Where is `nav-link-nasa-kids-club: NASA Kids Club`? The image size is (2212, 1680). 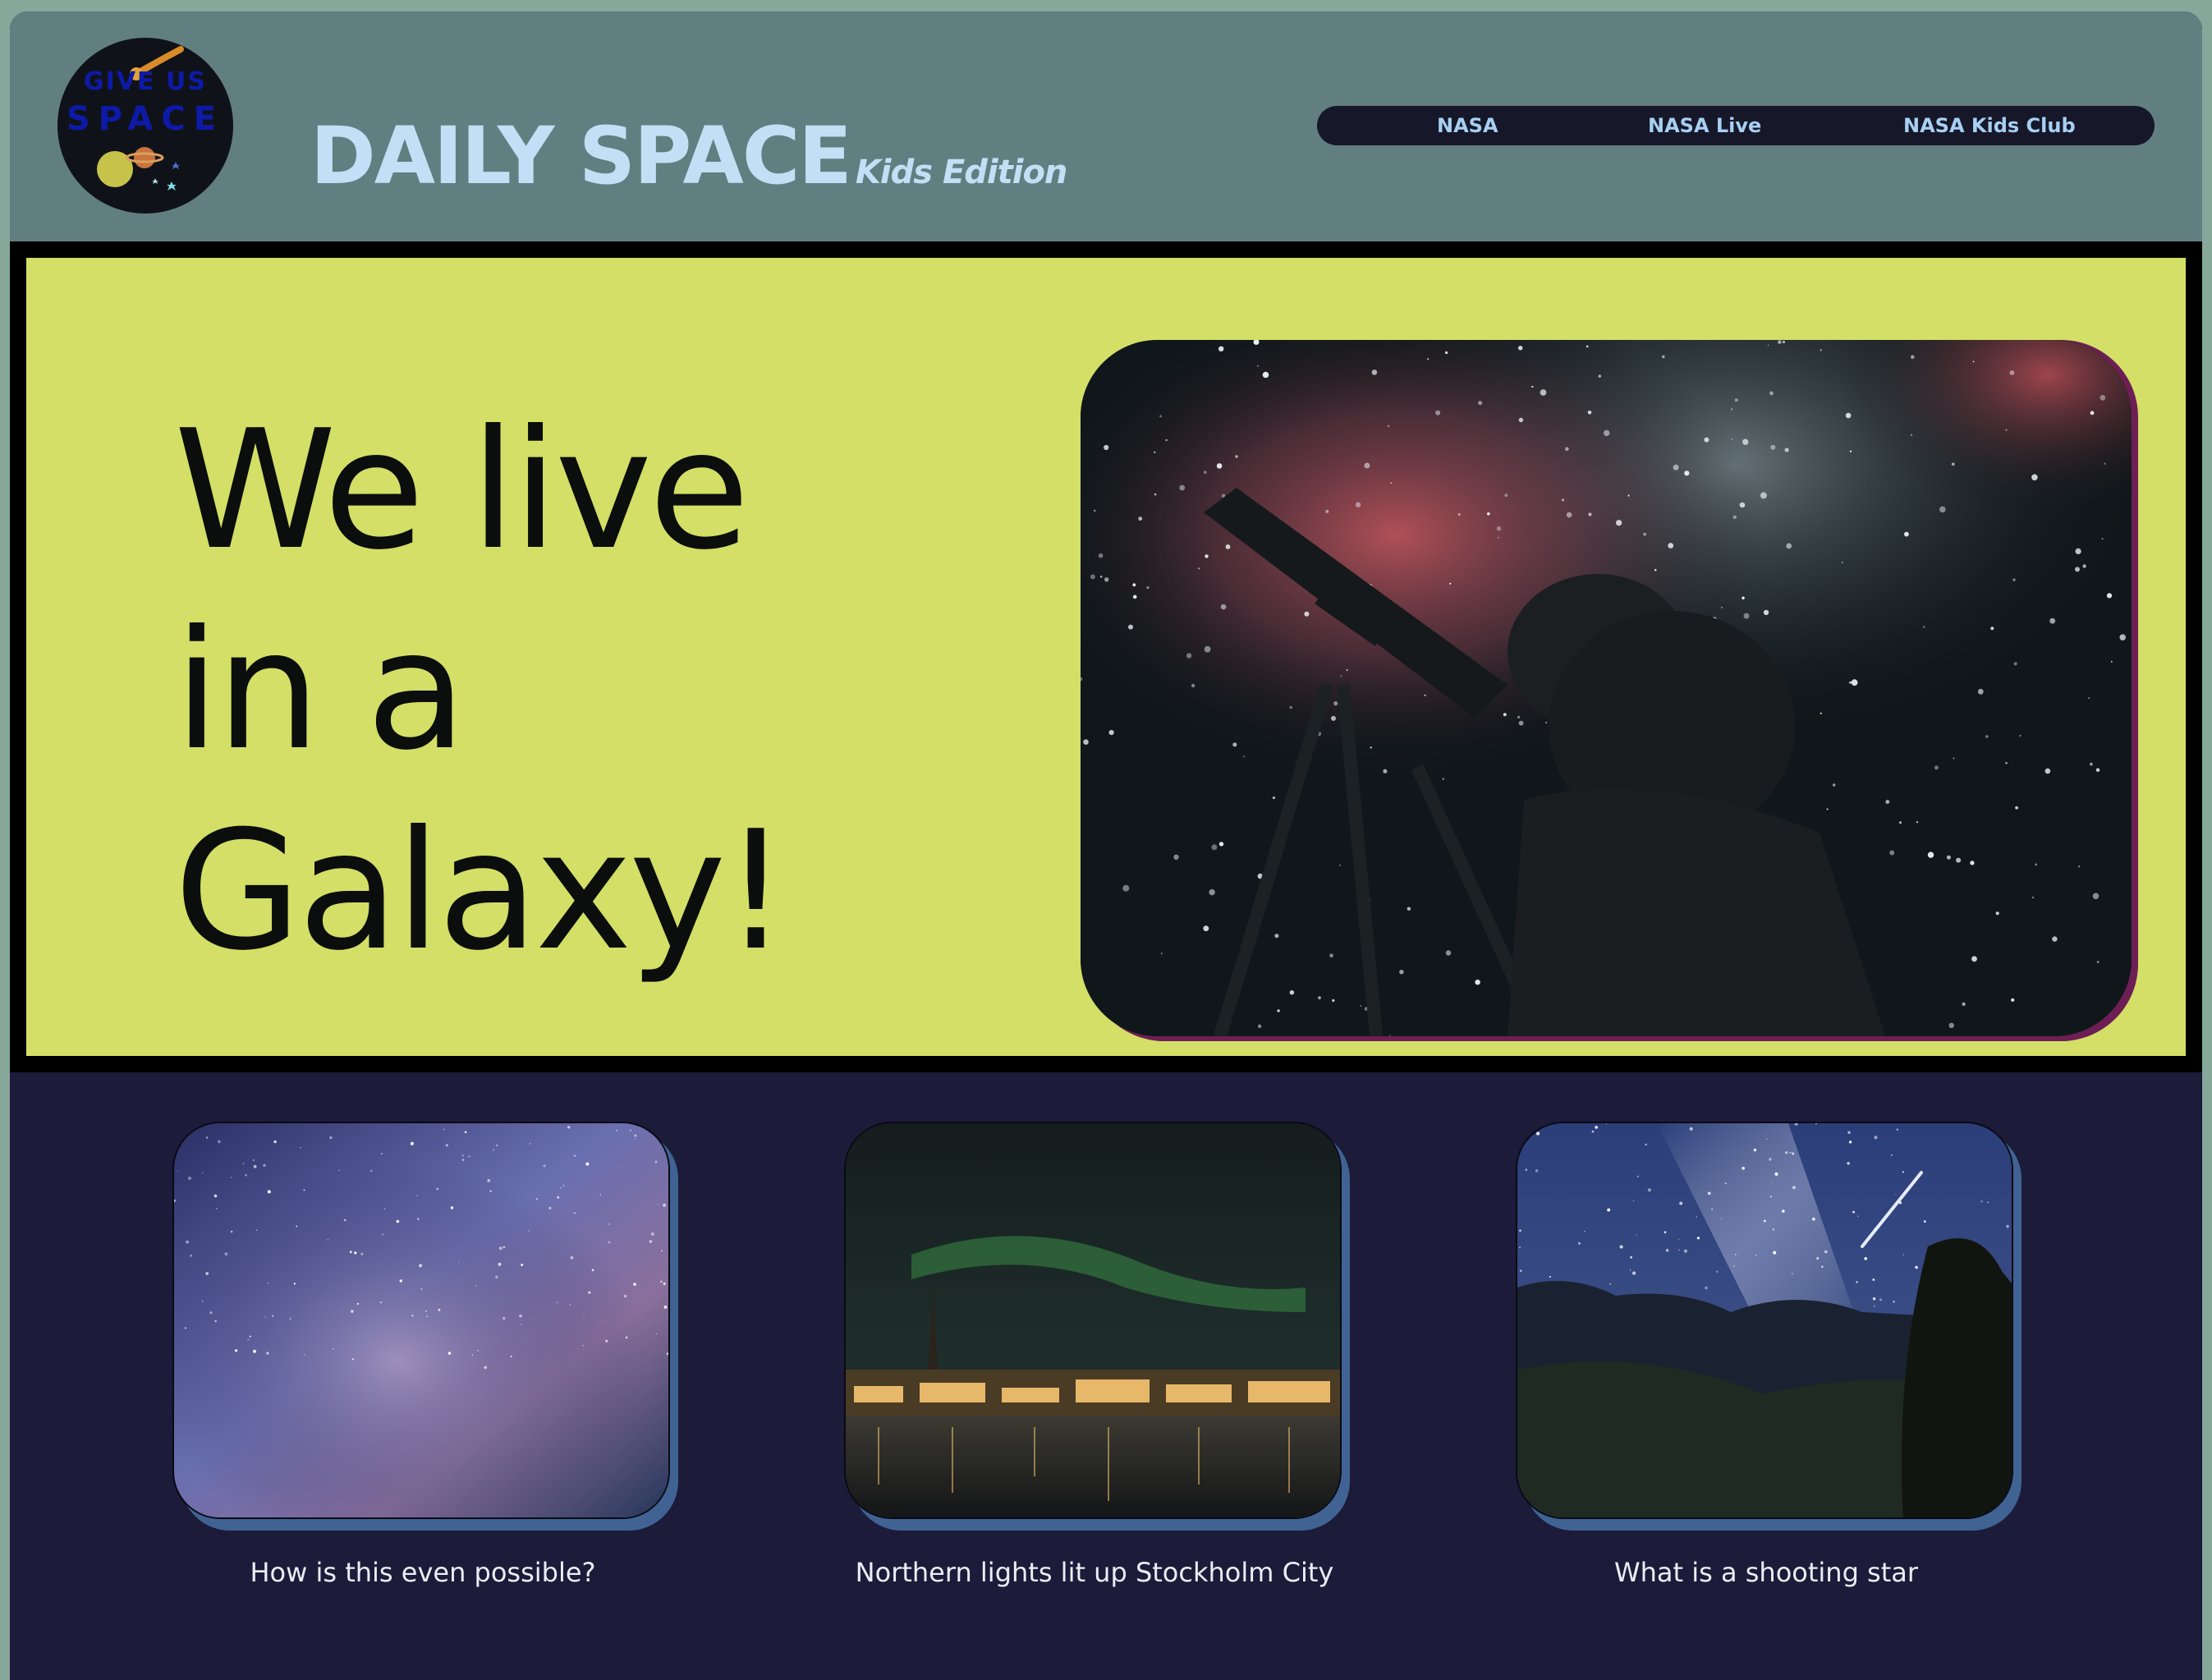
nav-link-nasa-kids-club: NASA Kids Club is located at coordinates (1989, 125).